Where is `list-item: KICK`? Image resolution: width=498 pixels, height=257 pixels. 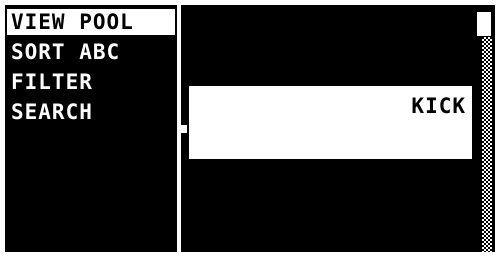 list-item: KICK is located at coordinates (438, 106).